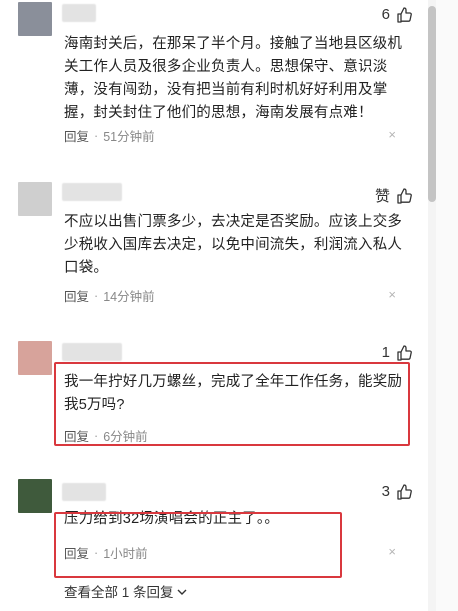 This screenshot has height=611, width=458. I want to click on comment-time: 14分钟前, so click(129, 297).